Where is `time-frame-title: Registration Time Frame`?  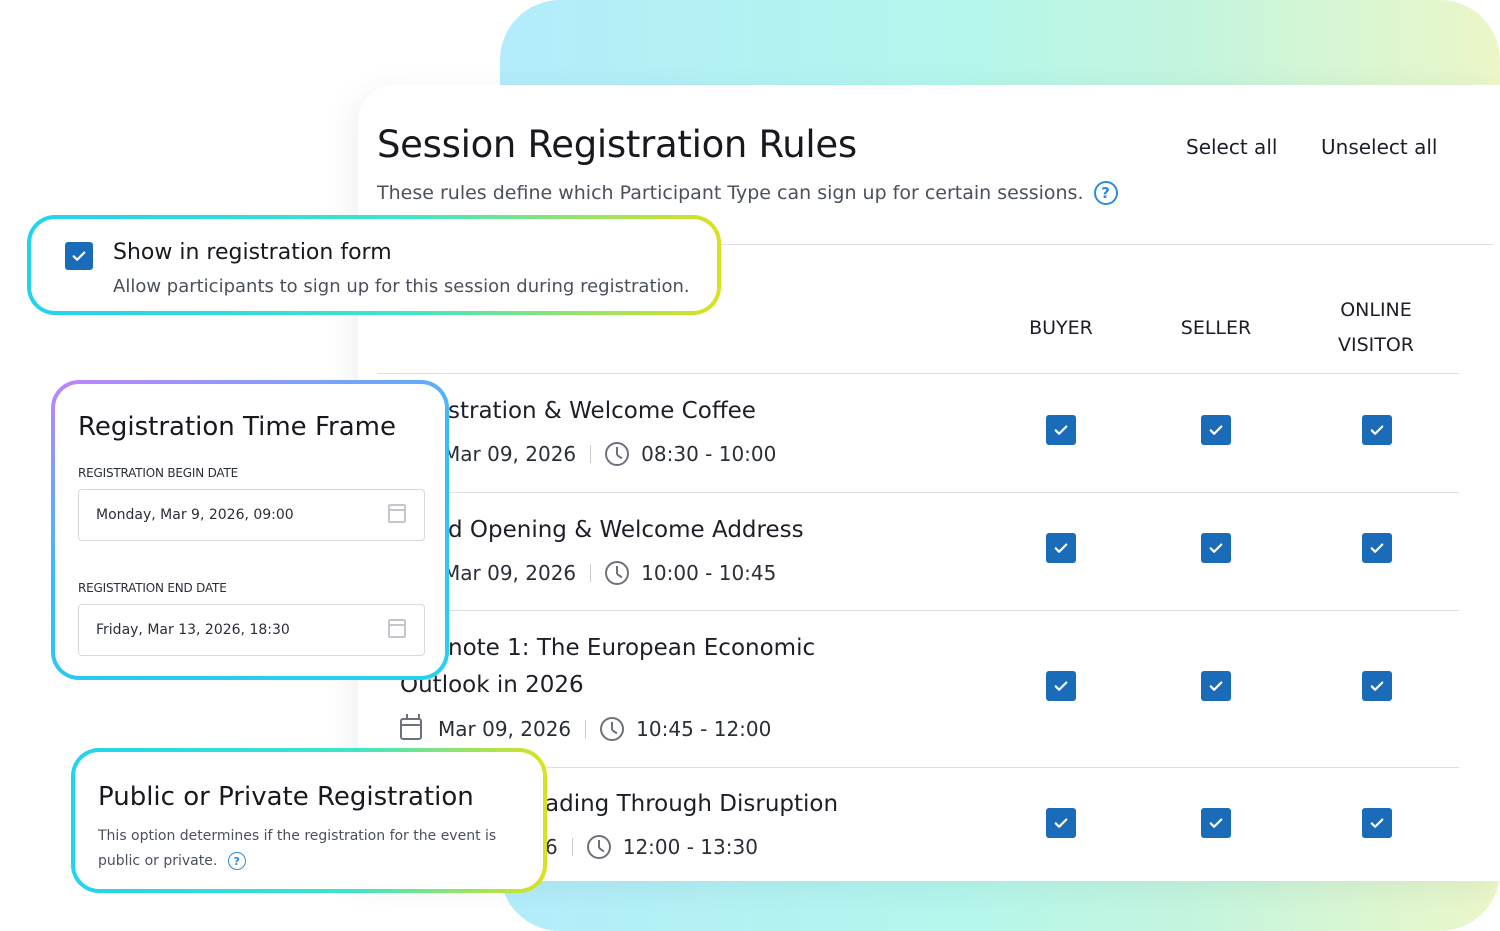
time-frame-title: Registration Time Frame is located at coordinates (237, 427).